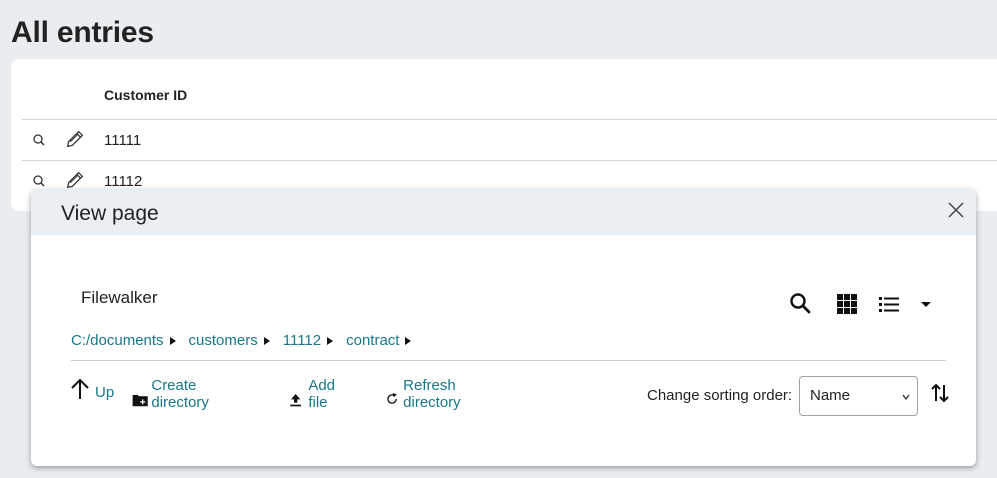 The width and height of the screenshot is (997, 478). Describe the element at coordinates (140, 400) in the screenshot. I see `folder-plus-icon` at that location.